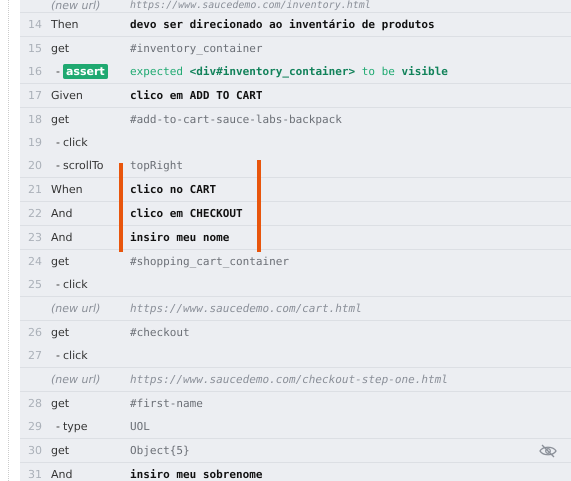 This screenshot has width=571, height=481. I want to click on line-number: 26, so click(35, 332).